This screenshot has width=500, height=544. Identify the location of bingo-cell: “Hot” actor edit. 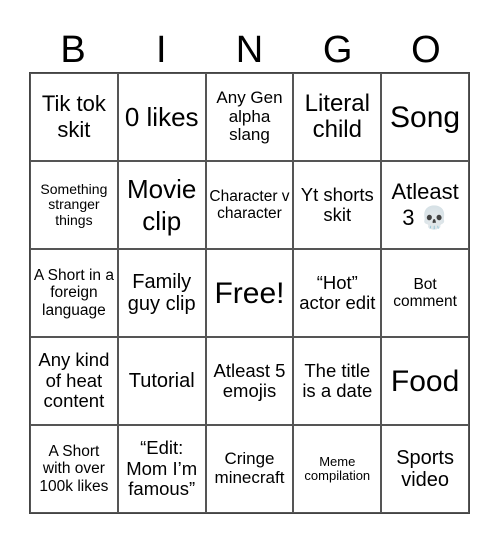
(337, 293).